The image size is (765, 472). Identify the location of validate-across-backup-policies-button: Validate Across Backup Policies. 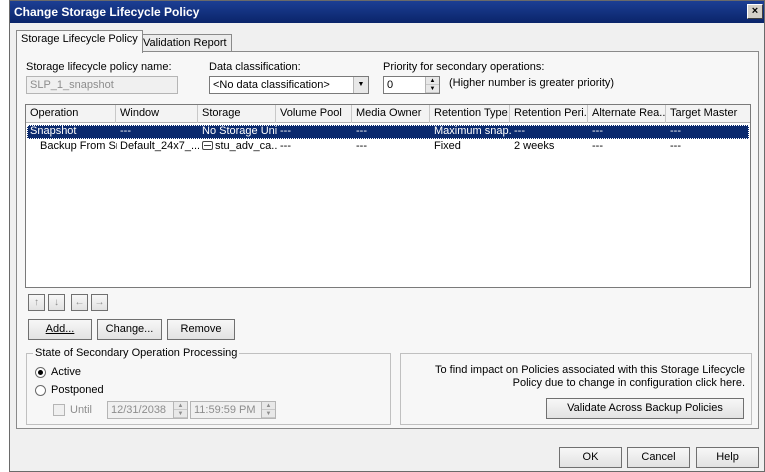
(645, 408).